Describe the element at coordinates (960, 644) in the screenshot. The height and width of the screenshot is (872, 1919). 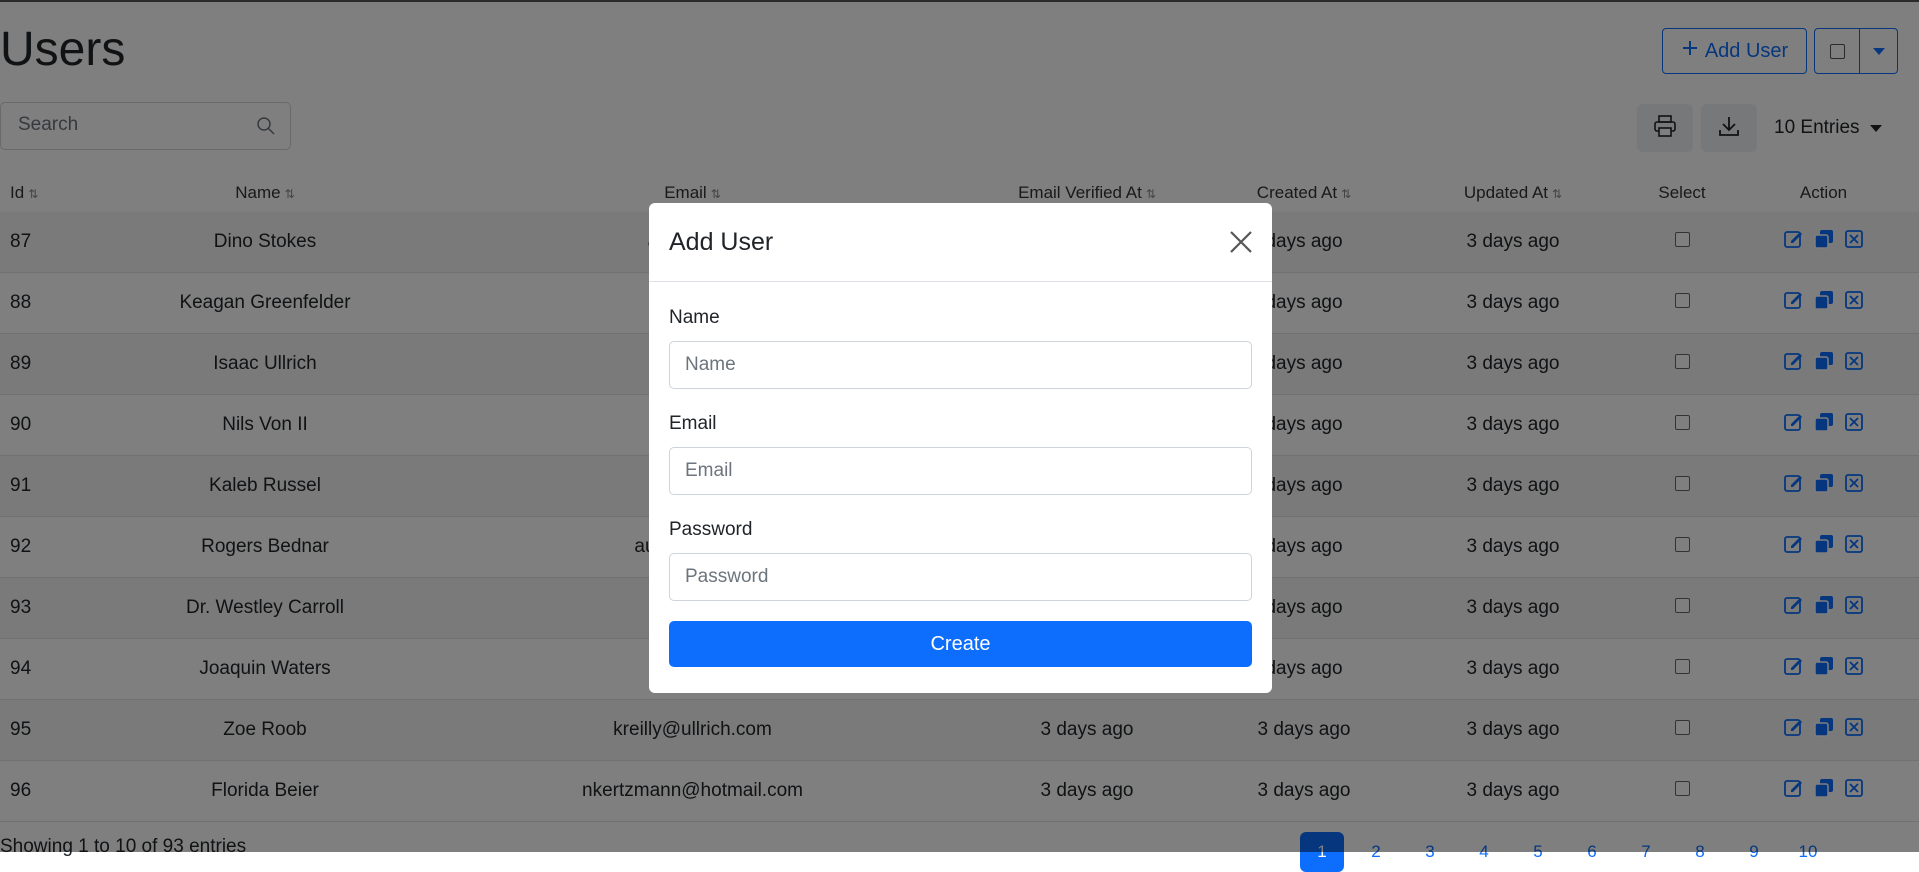
I see `create-button: Create` at that location.